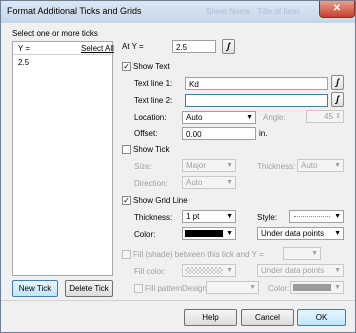 The image size is (356, 333). What do you see at coordinates (35, 288) in the screenshot?
I see `new-tick-button: New Tick` at bounding box center [35, 288].